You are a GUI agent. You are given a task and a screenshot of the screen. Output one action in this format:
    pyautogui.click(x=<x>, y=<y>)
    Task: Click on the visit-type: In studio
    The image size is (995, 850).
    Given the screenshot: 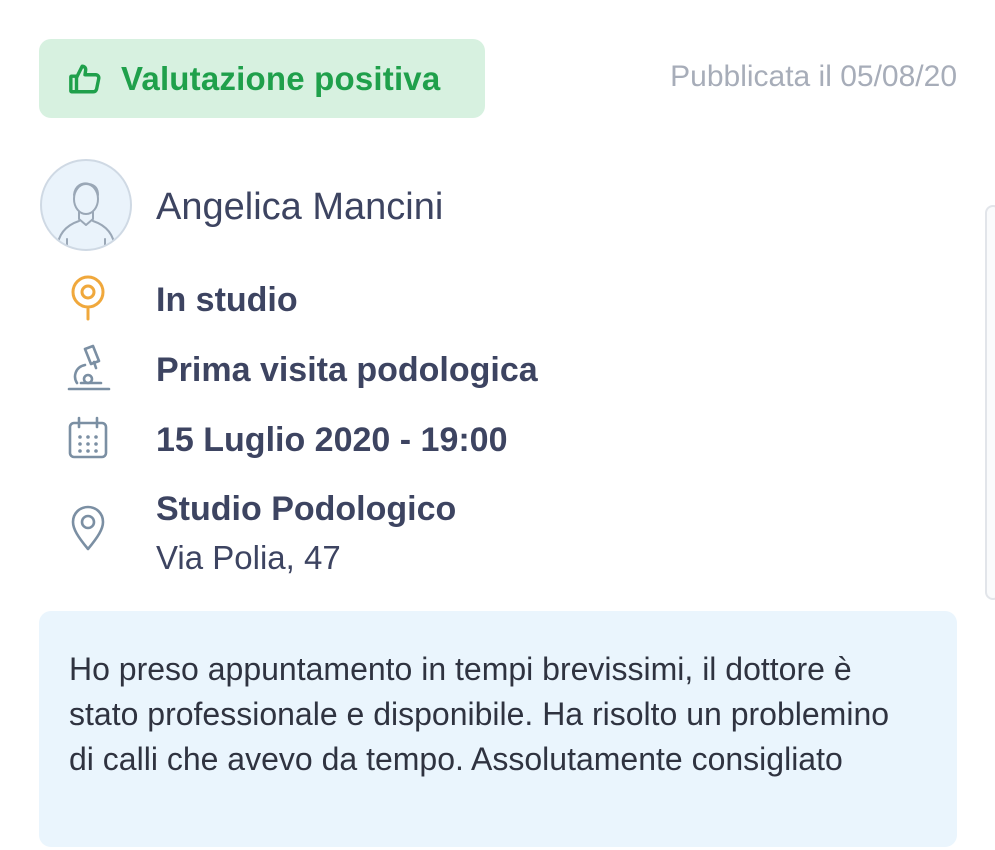 What is the action you would take?
    pyautogui.click(x=227, y=300)
    